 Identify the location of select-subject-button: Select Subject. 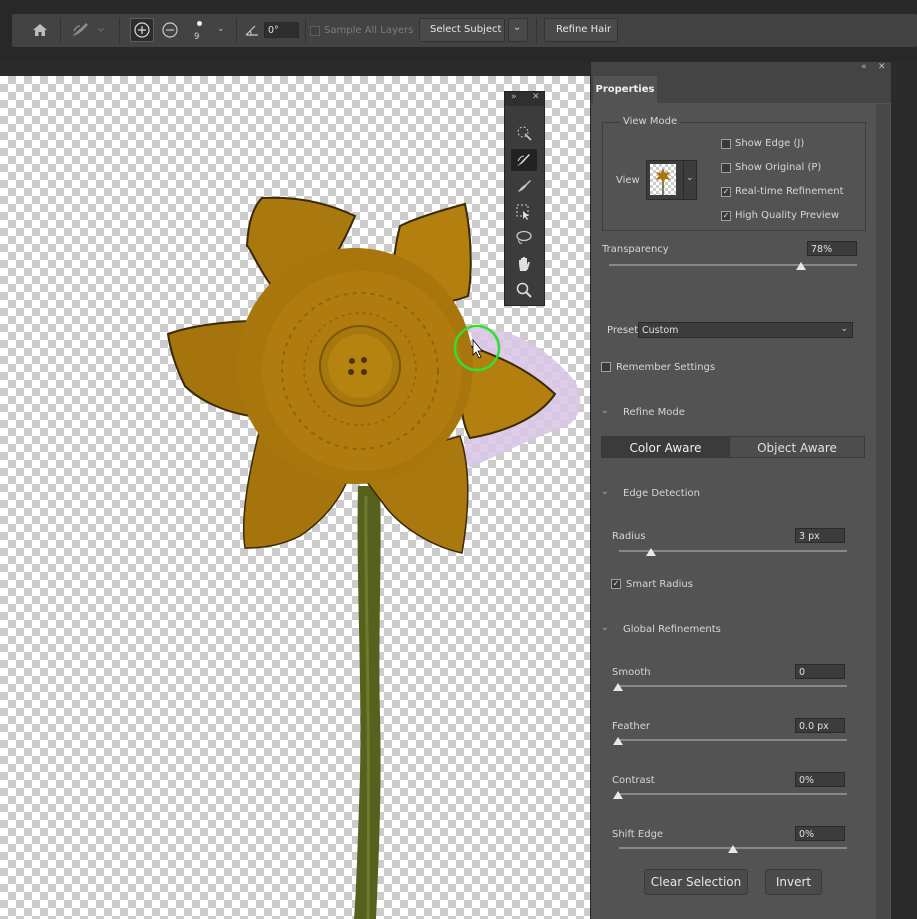
(462, 30).